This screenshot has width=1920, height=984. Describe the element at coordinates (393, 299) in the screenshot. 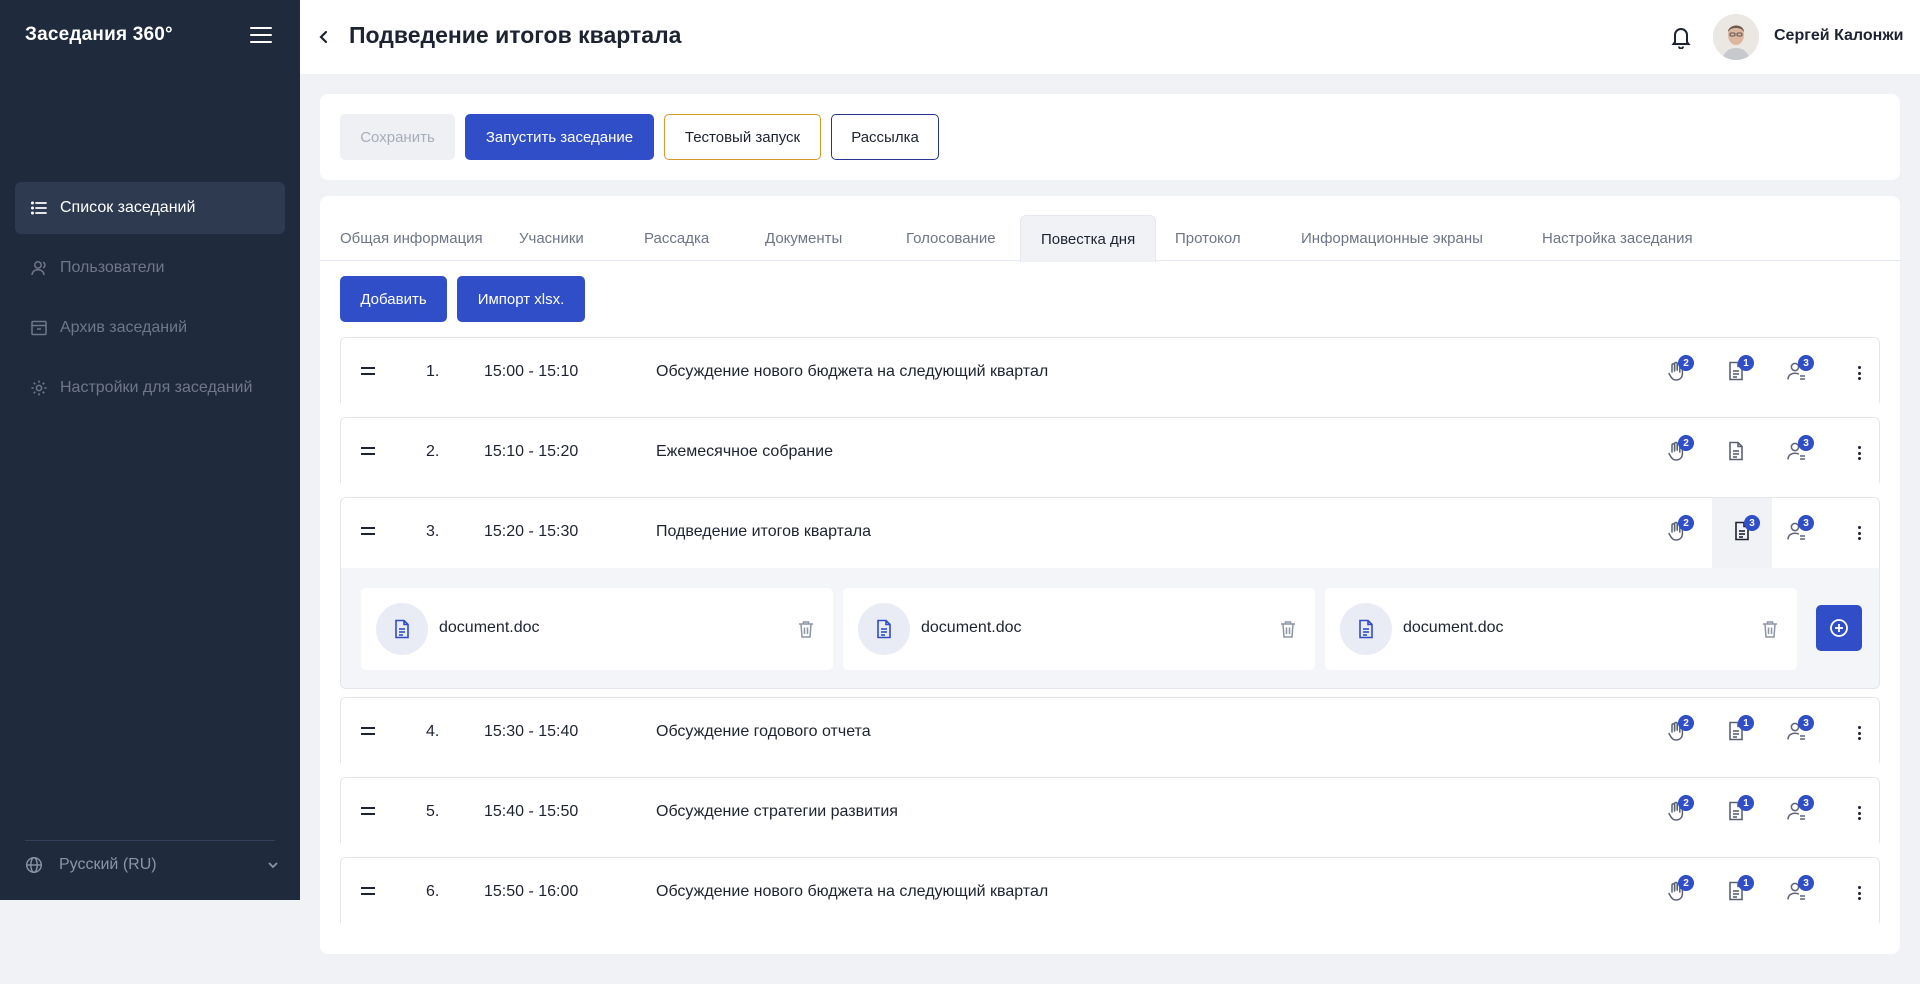

I see `add-button: Добавить` at that location.